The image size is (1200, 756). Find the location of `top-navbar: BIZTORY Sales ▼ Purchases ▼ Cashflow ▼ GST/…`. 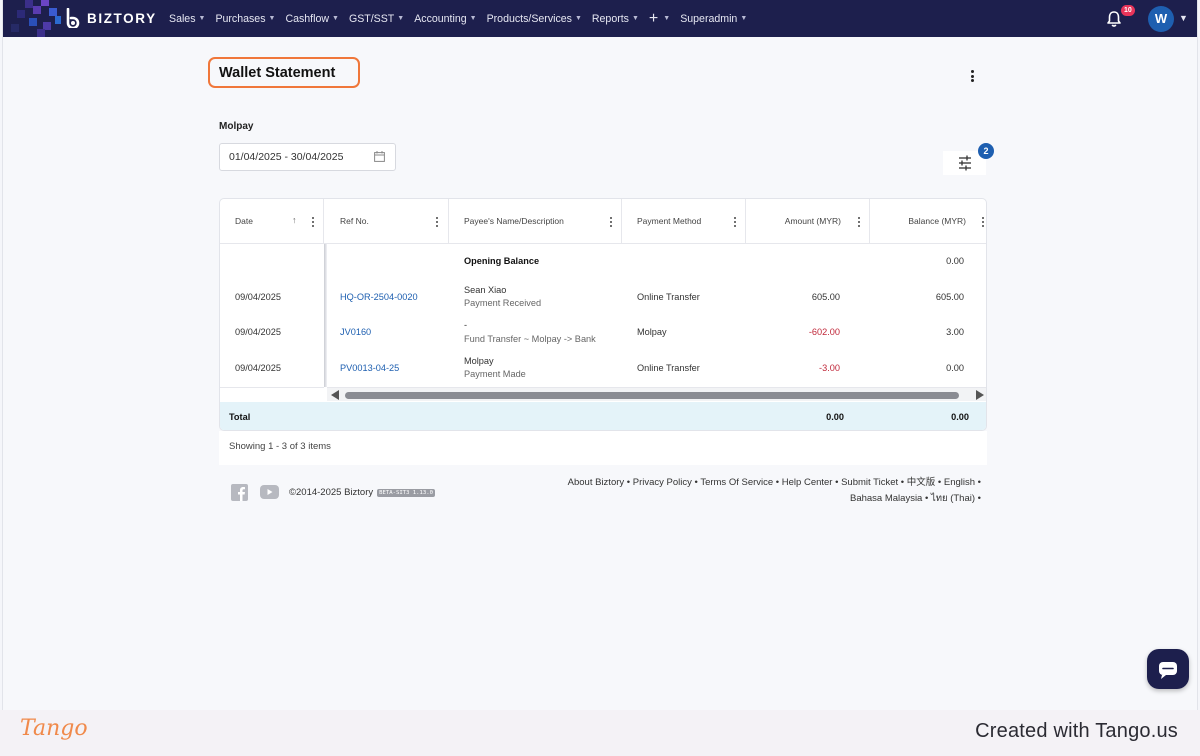

top-navbar: BIZTORY Sales ▼ Purchases ▼ Cashflow ▼ GST/… is located at coordinates (600, 18).